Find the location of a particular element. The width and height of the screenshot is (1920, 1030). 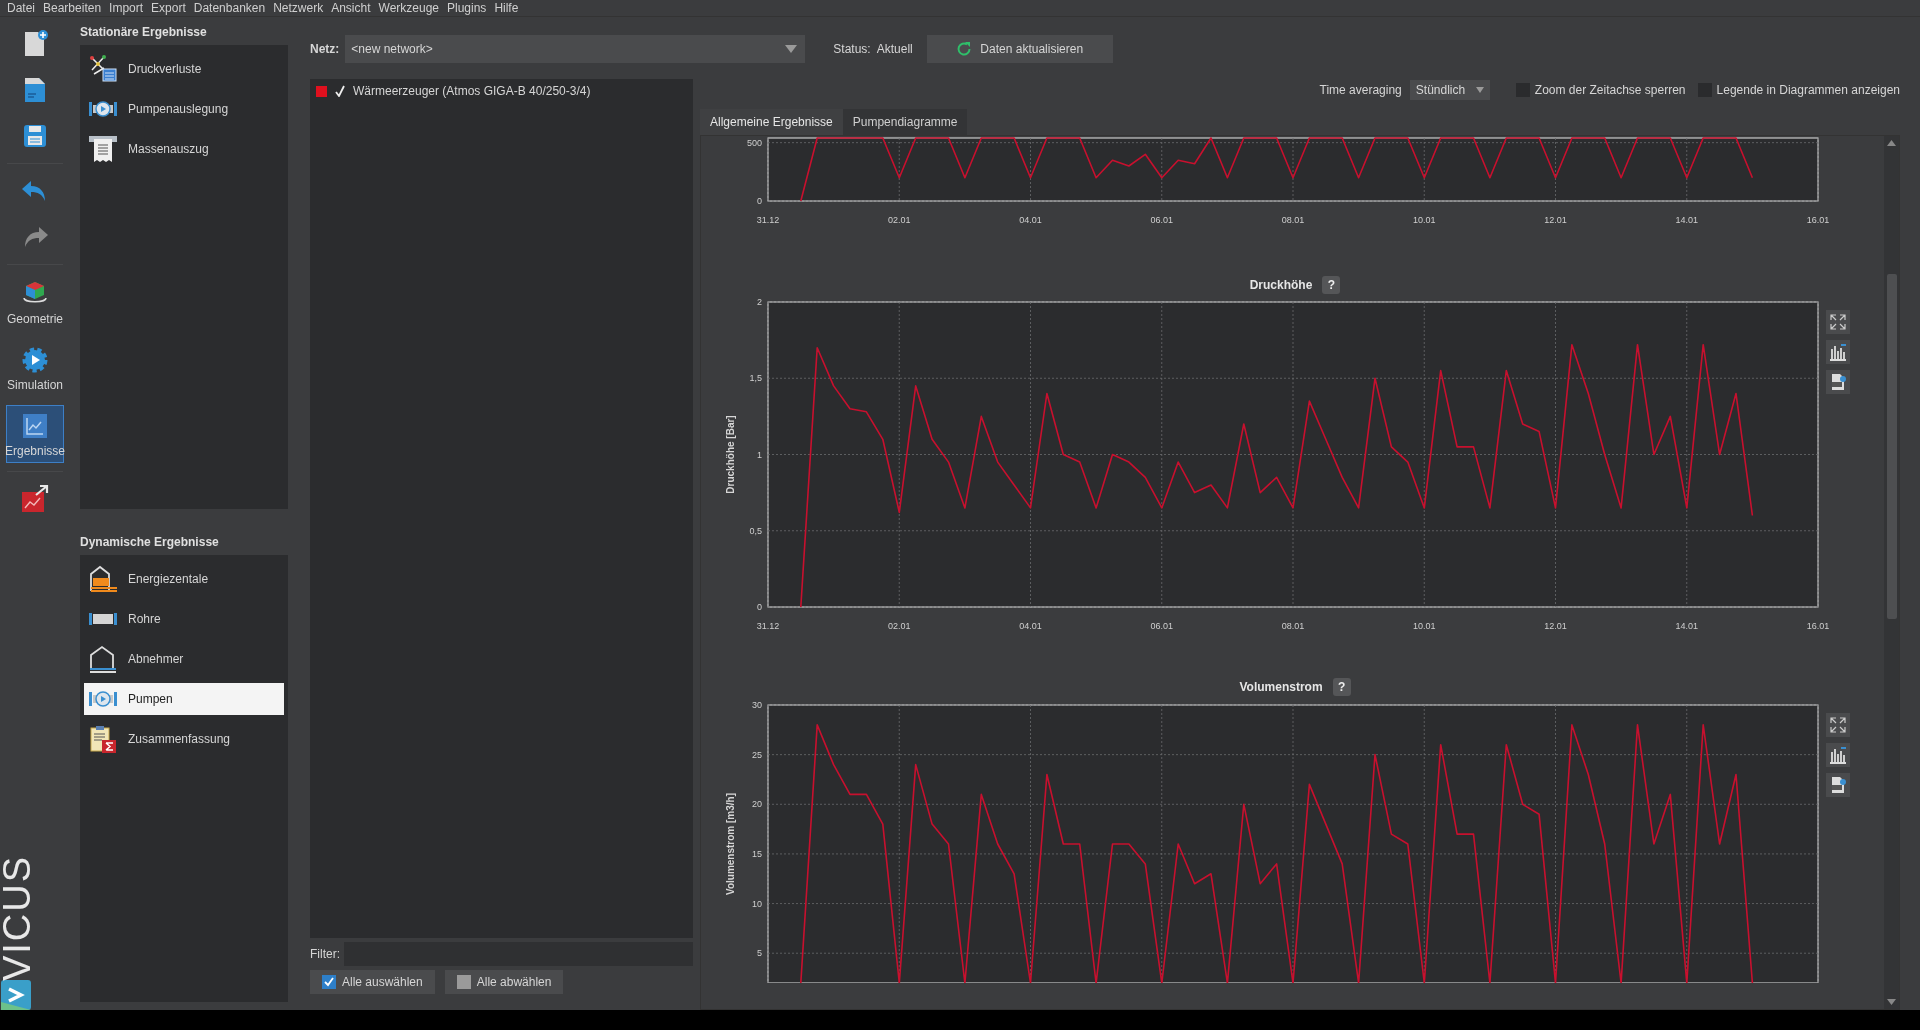

menu-item: Werkzeuge is located at coordinates (411, 8).